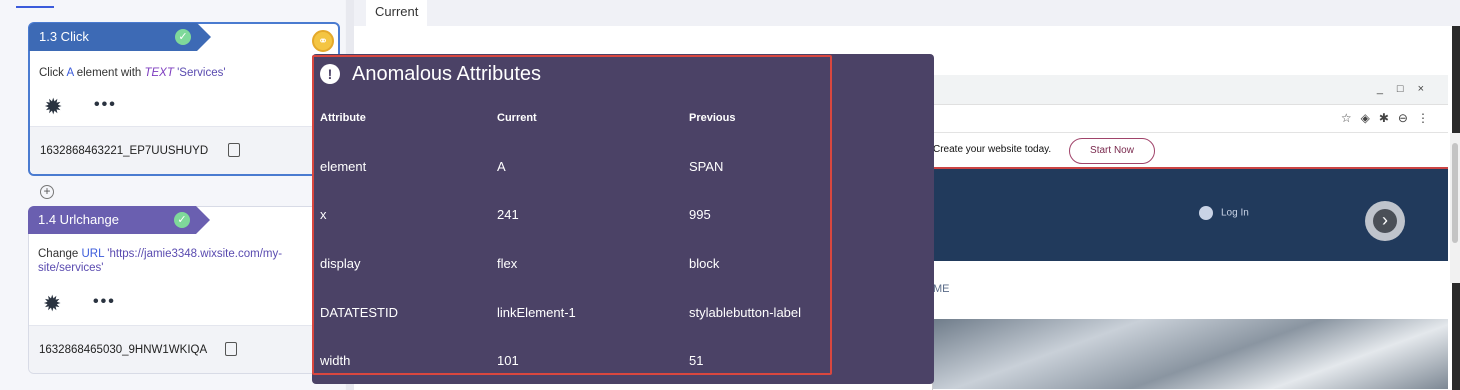 This screenshot has width=1460, height=390. Describe the element at coordinates (1190, 90) in the screenshot. I see `browser-titlebar: _□×` at that location.